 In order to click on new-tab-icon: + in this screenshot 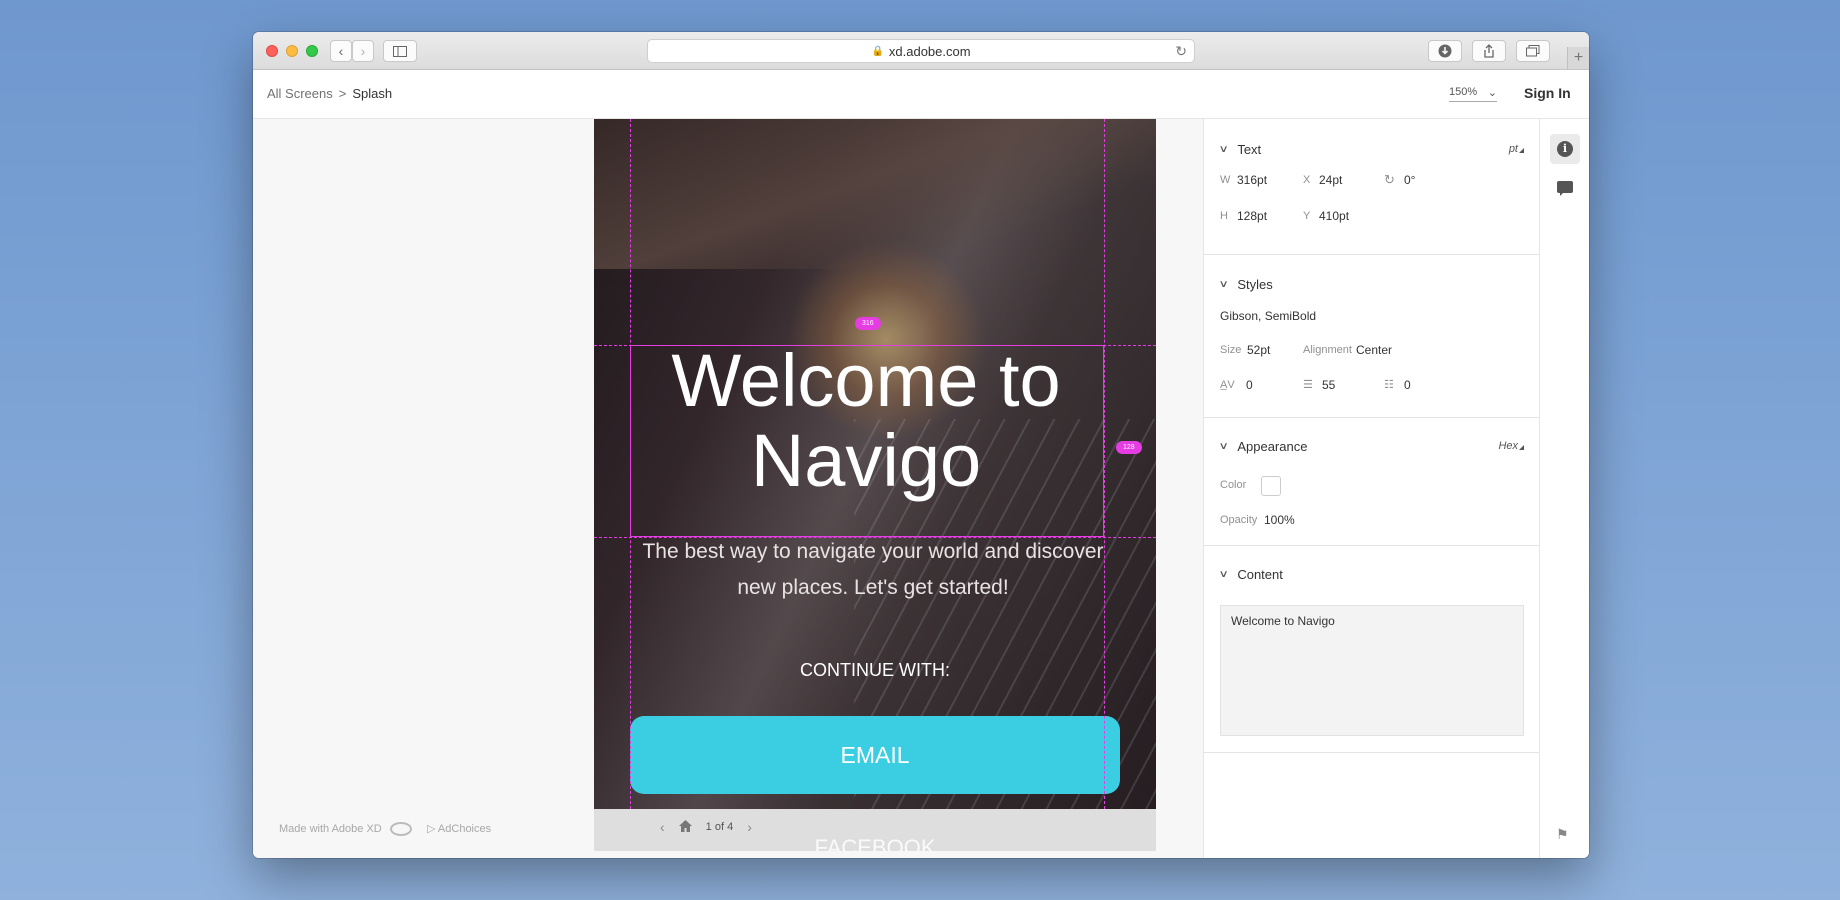, I will do `click(1578, 58)`.